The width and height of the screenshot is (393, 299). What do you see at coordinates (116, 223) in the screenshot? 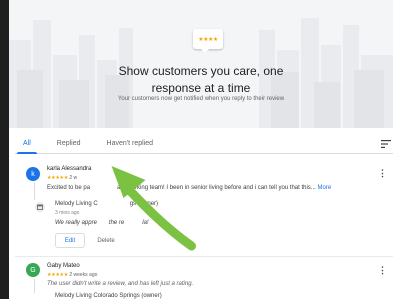
I see `owner-reply-mid: the re` at bounding box center [116, 223].